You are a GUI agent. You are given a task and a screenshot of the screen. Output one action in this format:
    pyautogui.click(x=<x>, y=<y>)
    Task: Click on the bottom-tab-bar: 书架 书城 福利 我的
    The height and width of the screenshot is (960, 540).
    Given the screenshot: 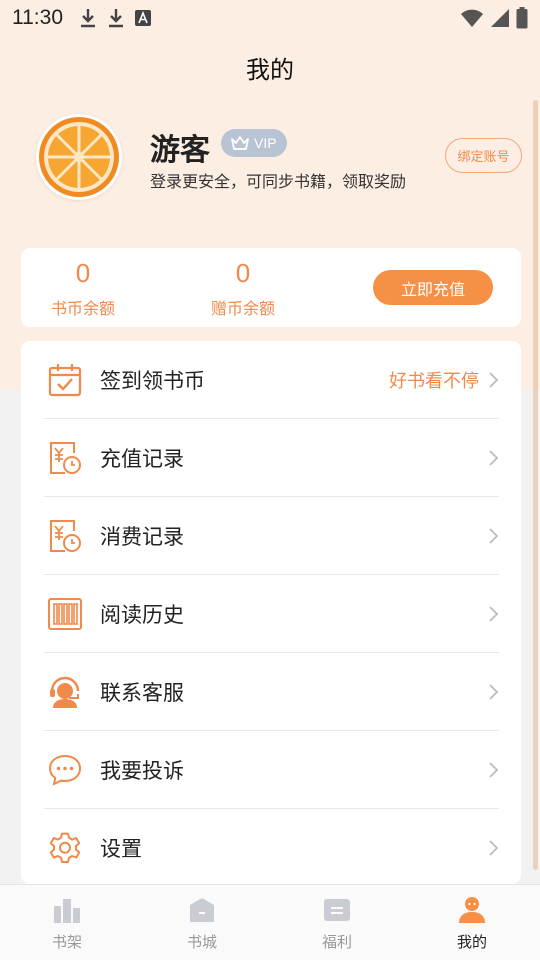 What is the action you would take?
    pyautogui.click(x=270, y=922)
    